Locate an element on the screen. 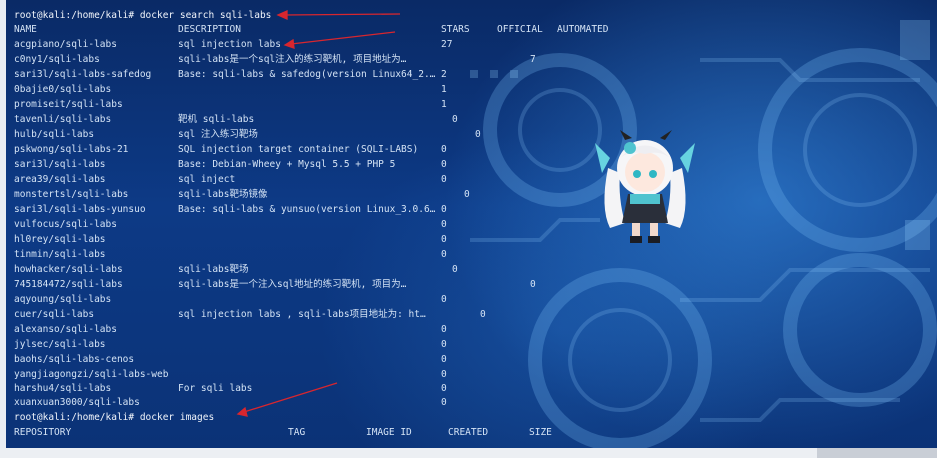  result-row: tinmin/sqli-labs 0 is located at coordinates (230, 254).